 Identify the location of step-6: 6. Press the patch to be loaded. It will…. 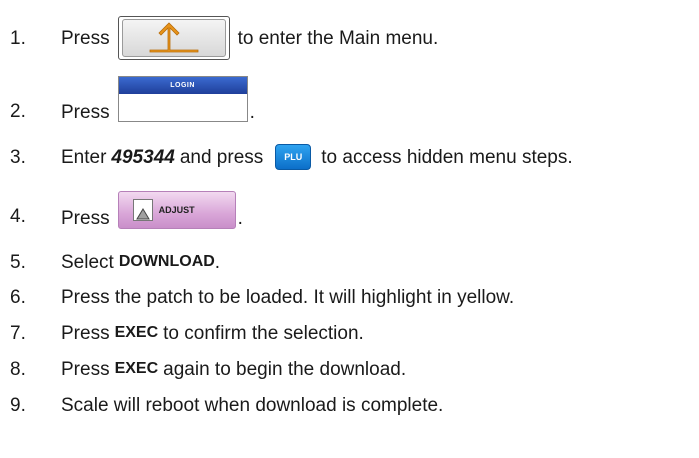
(349, 297).